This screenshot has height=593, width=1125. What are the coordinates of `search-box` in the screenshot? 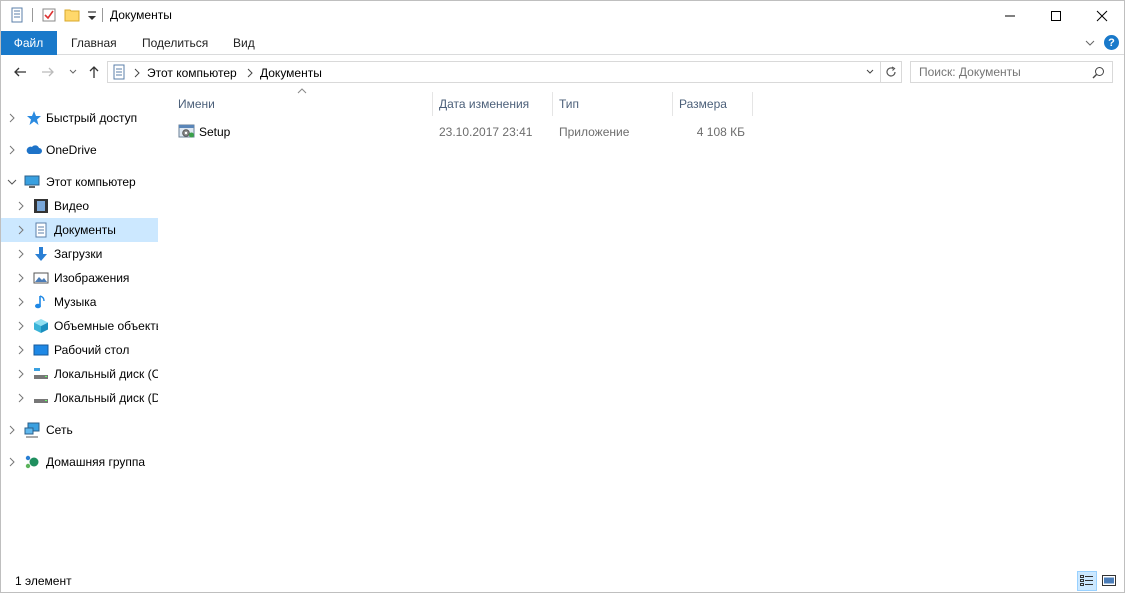 It's located at (1011, 72).